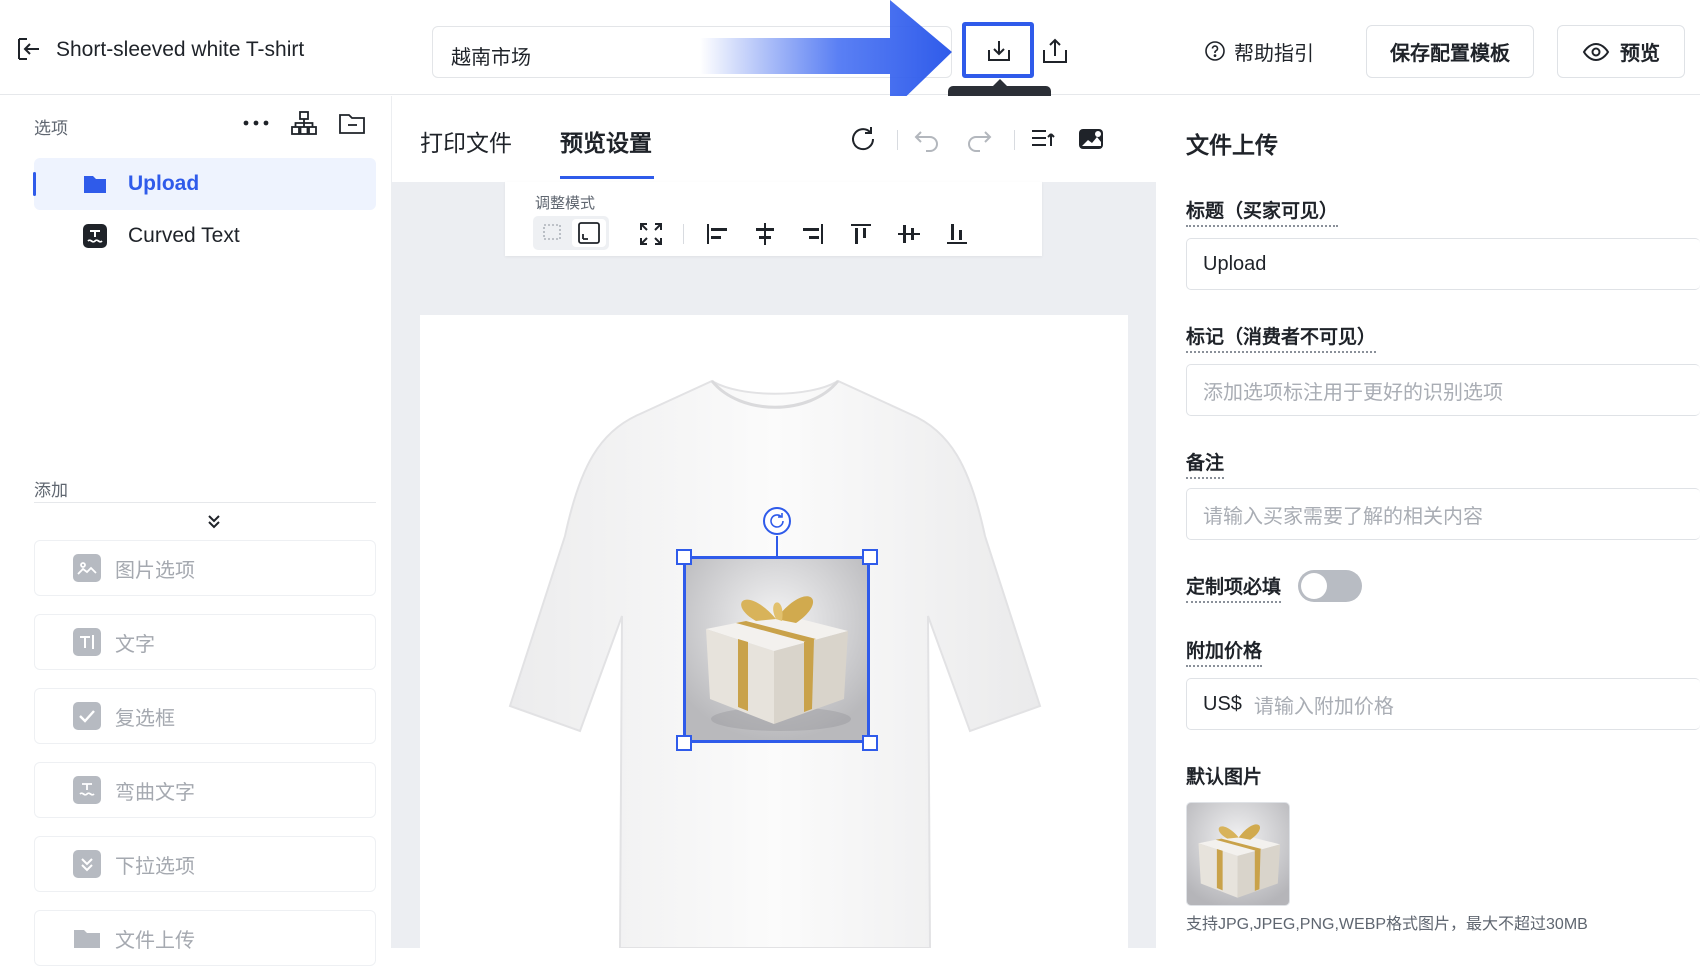  I want to click on tab-preview-settings: 预览设置, so click(606, 141).